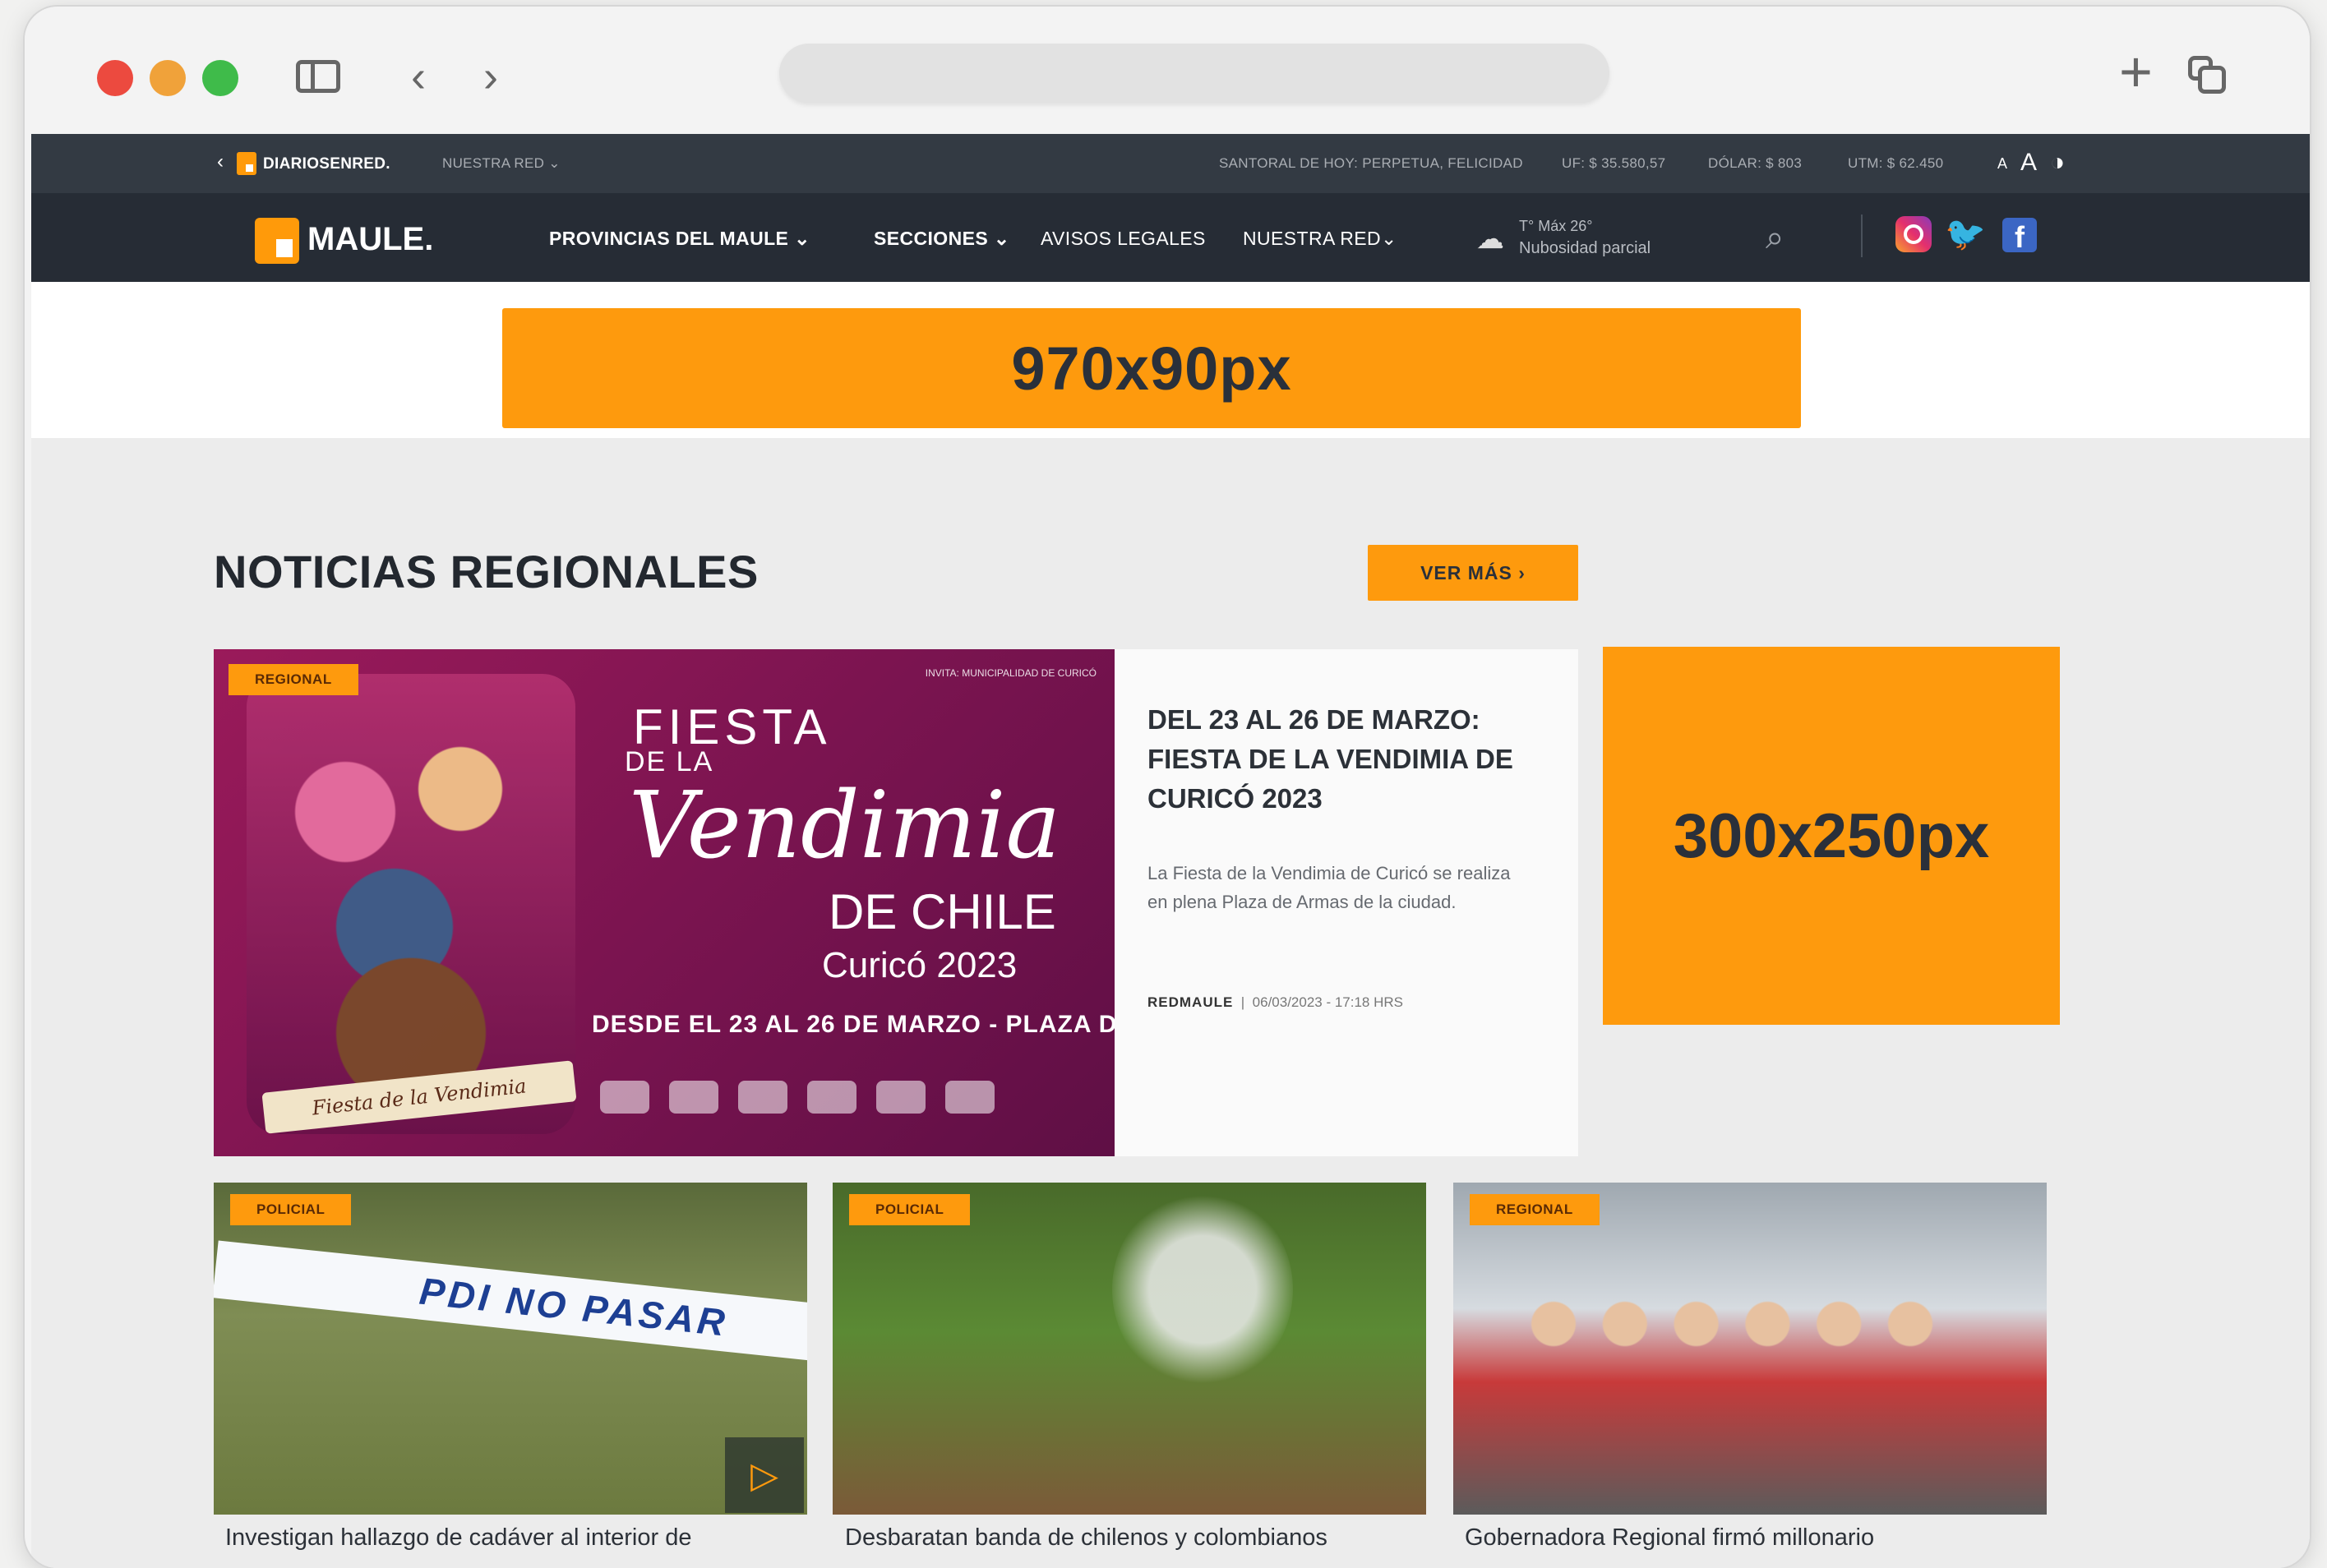  What do you see at coordinates (220, 161) in the screenshot?
I see `back-chevron-icon: ‹` at bounding box center [220, 161].